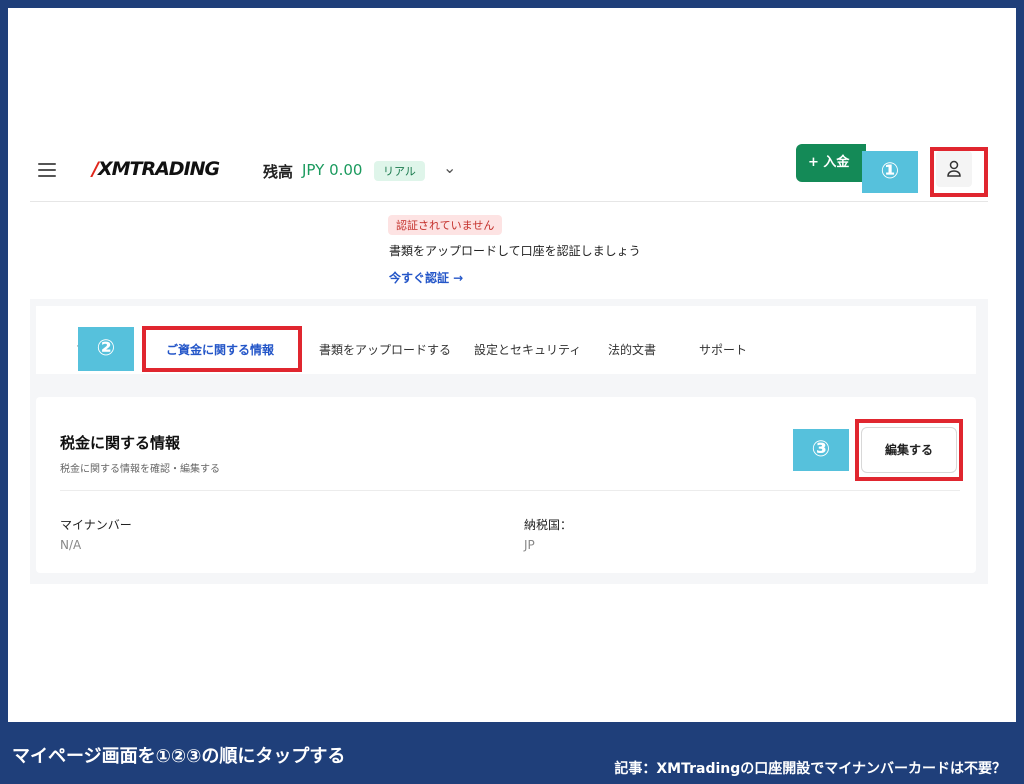 This screenshot has height=784, width=1024. What do you see at coordinates (106, 349) in the screenshot?
I see `annotation-step-2: ②` at bounding box center [106, 349].